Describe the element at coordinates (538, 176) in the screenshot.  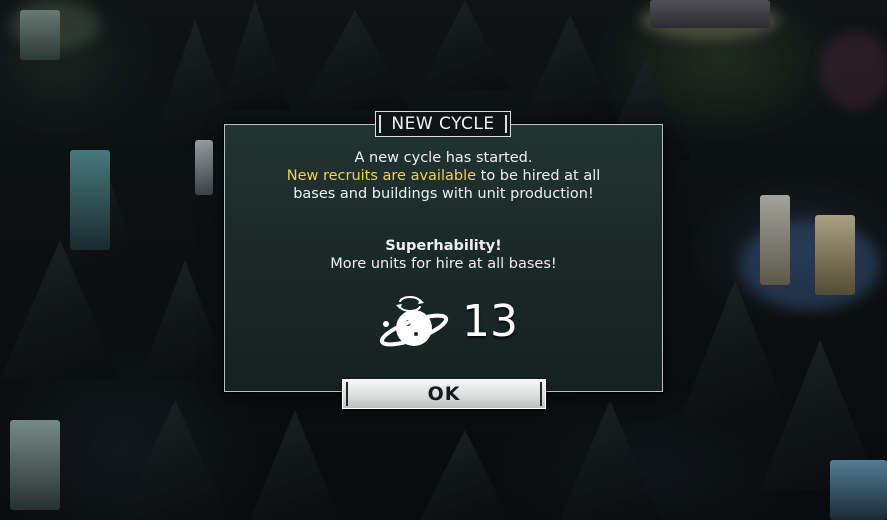
I see `message-line-2-rest: to be hired at all` at that location.